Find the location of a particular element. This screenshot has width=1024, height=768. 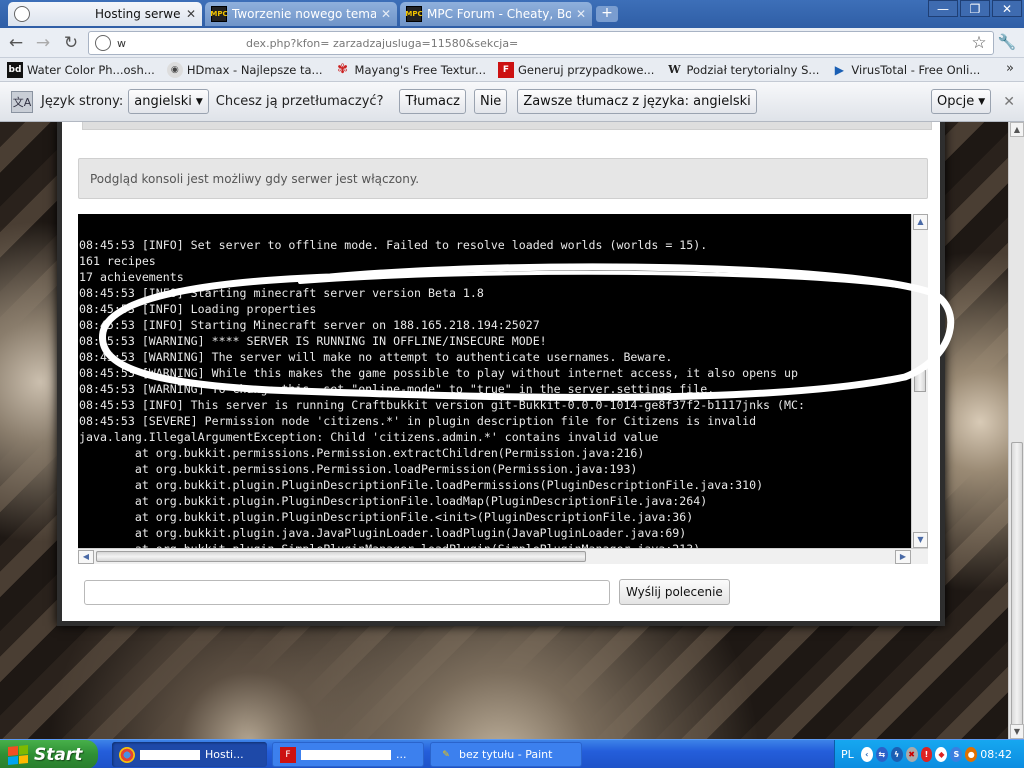

power-icon: ϟ is located at coordinates (896, 754).